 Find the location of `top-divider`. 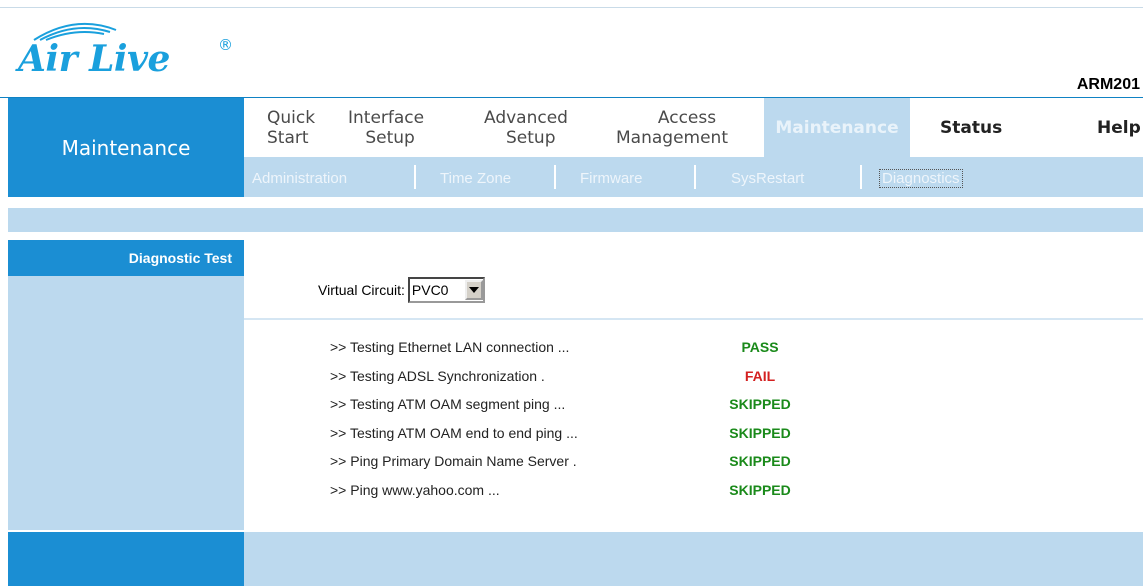

top-divider is located at coordinates (571, 7).